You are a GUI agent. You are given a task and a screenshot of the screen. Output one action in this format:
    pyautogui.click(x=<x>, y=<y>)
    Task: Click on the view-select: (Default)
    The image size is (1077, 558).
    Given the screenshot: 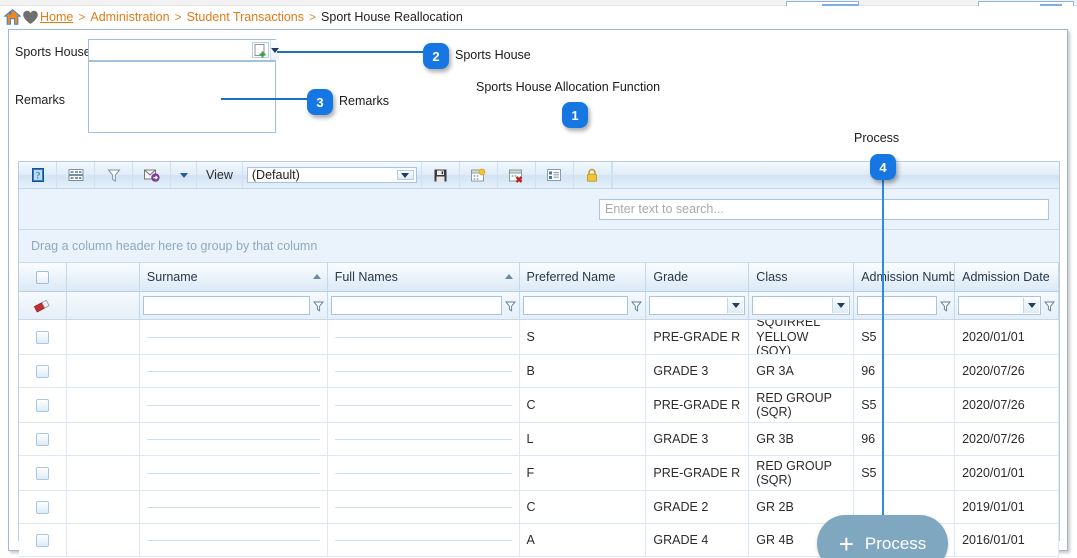 What is the action you would take?
    pyautogui.click(x=331, y=175)
    